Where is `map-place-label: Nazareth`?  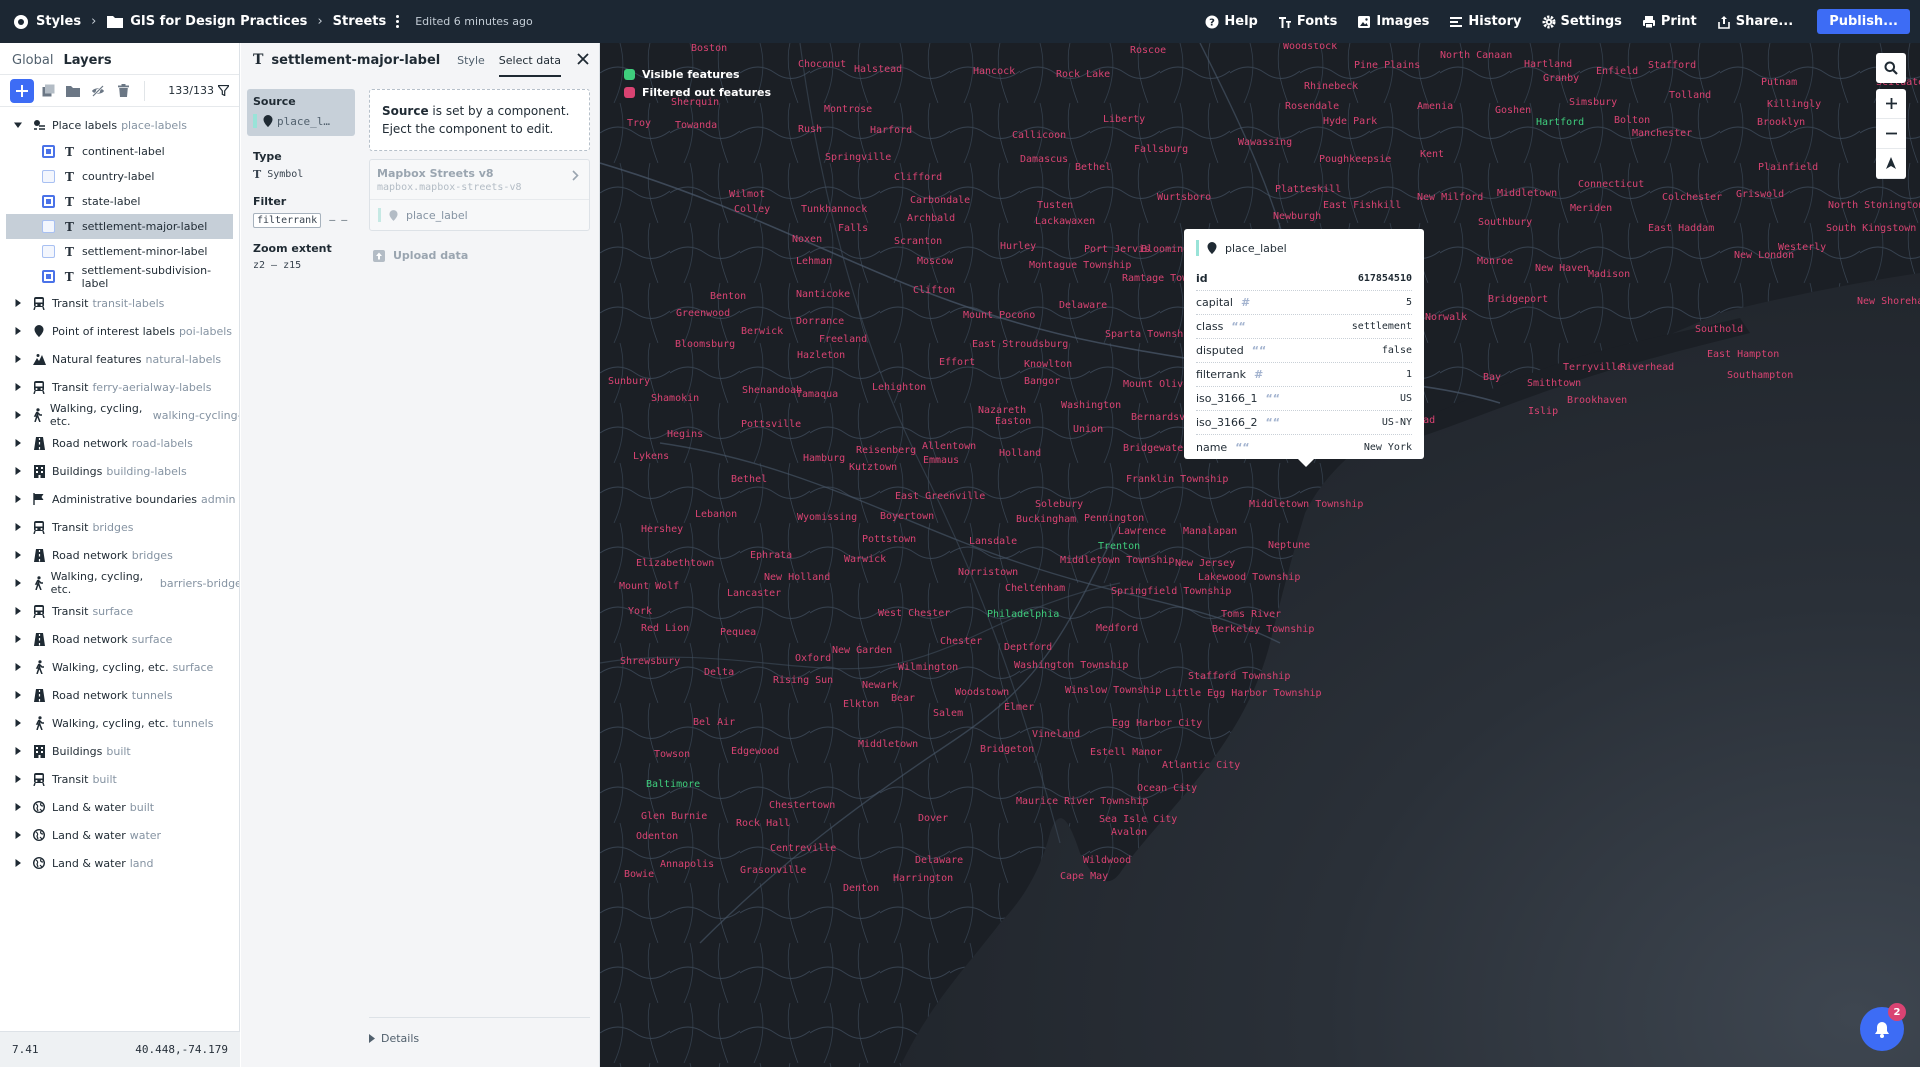
map-place-label: Nazareth is located at coordinates (1002, 410).